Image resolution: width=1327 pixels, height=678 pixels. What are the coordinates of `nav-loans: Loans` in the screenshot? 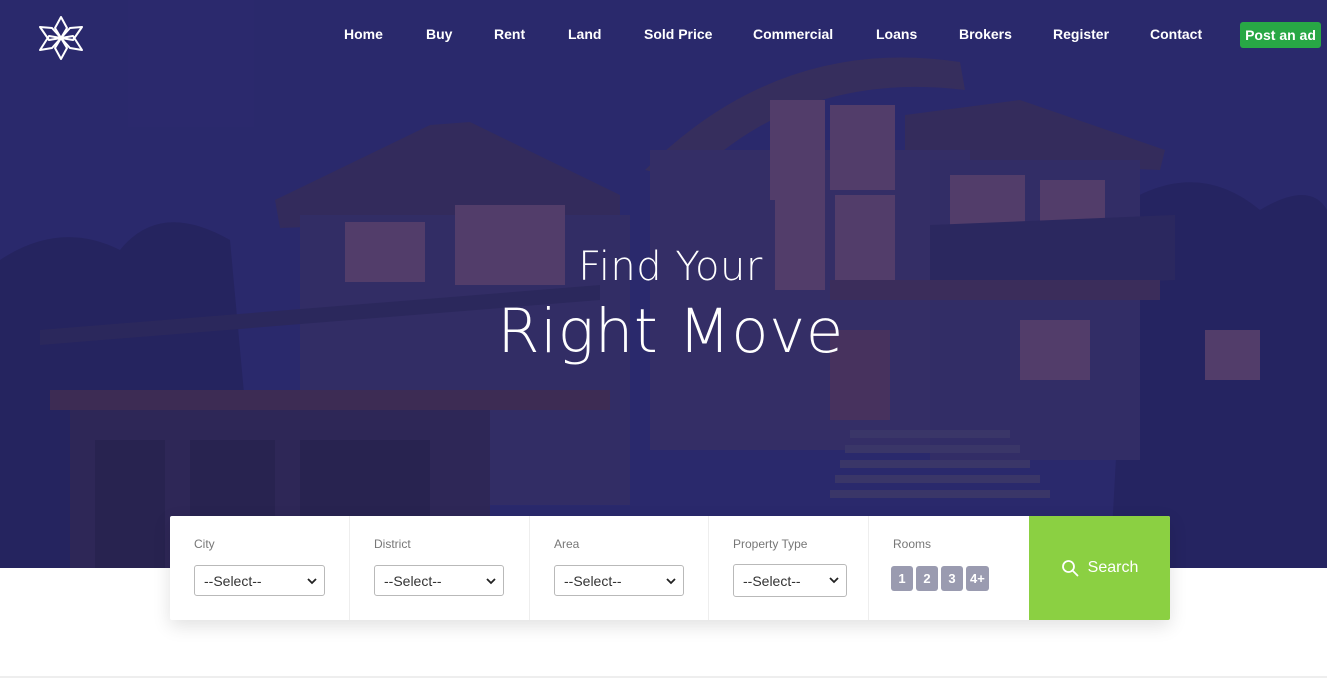 It's located at (896, 34).